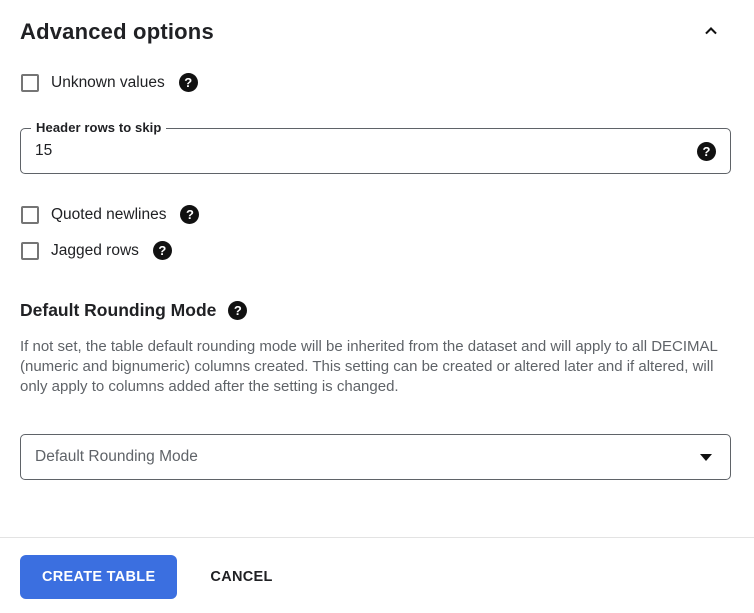 The image size is (754, 613). I want to click on csv-options-group: Quoted newlines ? Jagged rows ?, so click(375, 232).